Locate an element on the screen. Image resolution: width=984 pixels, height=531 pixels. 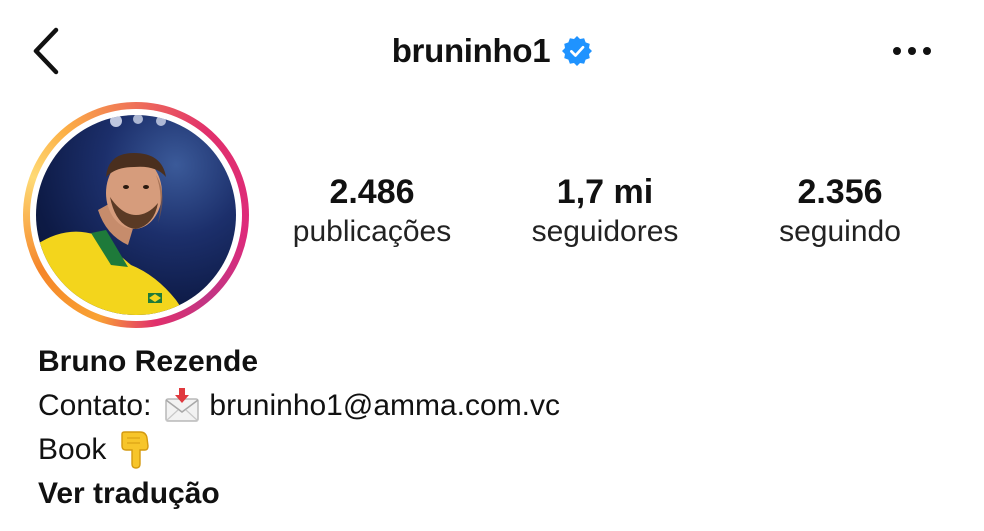
profile-title: bruninho1 is located at coordinates (492, 51).